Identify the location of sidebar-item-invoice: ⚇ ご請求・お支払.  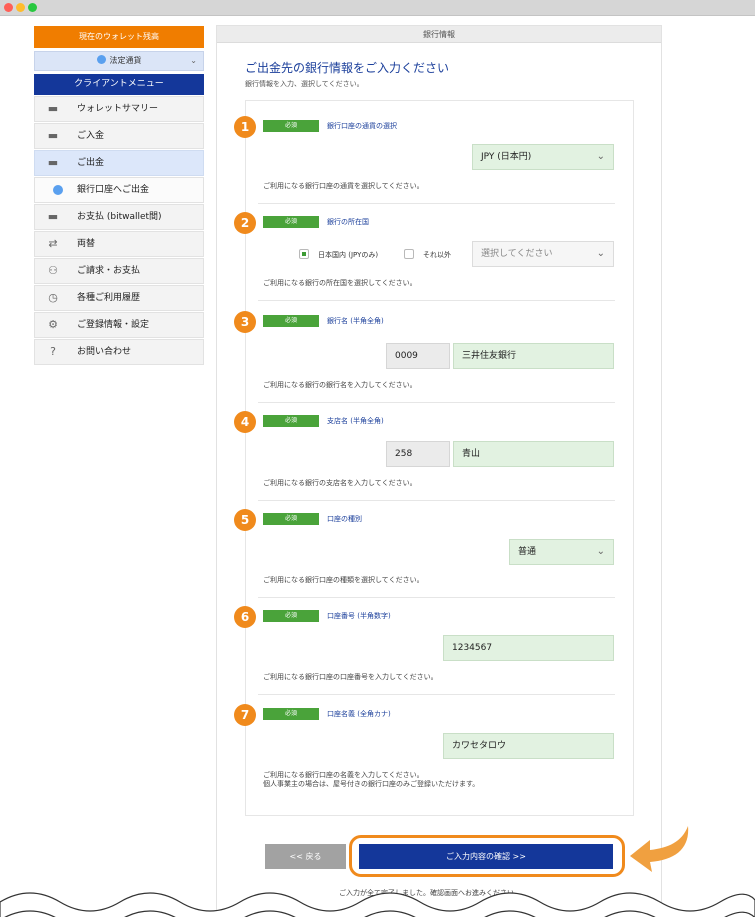
(119, 271).